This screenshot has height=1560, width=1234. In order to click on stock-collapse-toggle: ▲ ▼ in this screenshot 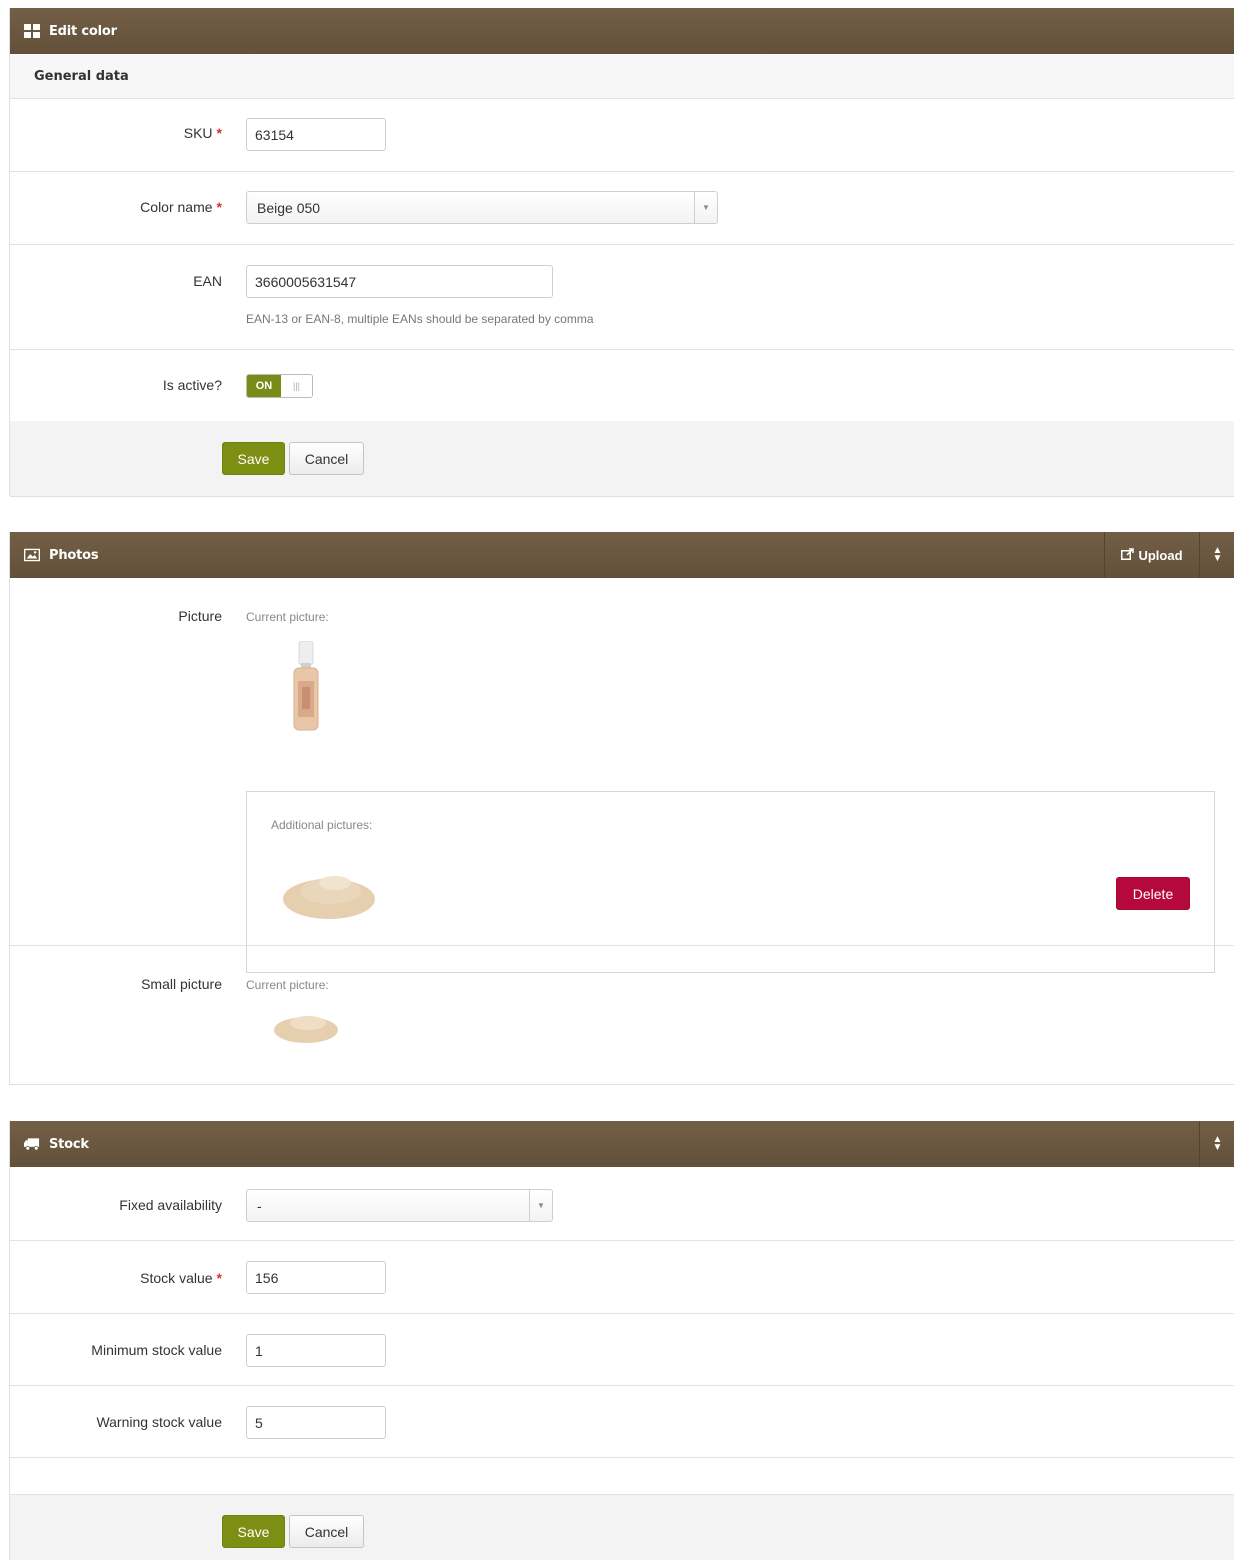, I will do `click(1216, 1144)`.